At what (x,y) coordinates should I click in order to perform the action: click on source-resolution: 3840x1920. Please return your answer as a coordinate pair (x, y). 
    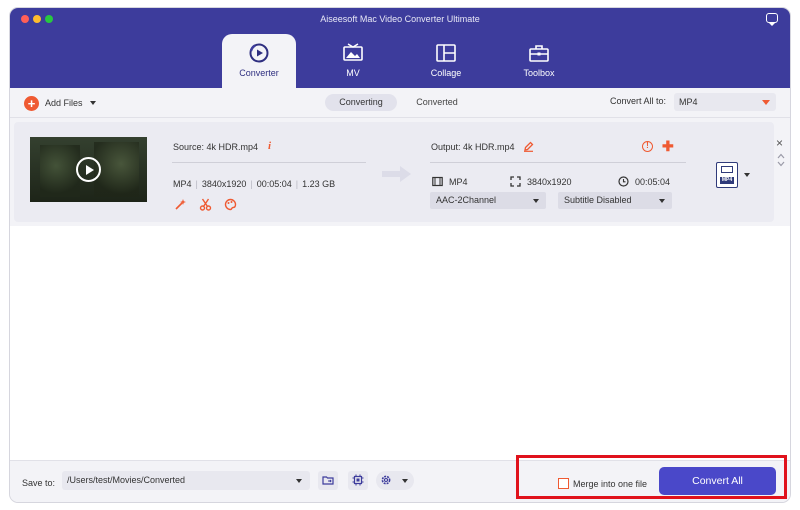
    Looking at the image, I should click on (224, 184).